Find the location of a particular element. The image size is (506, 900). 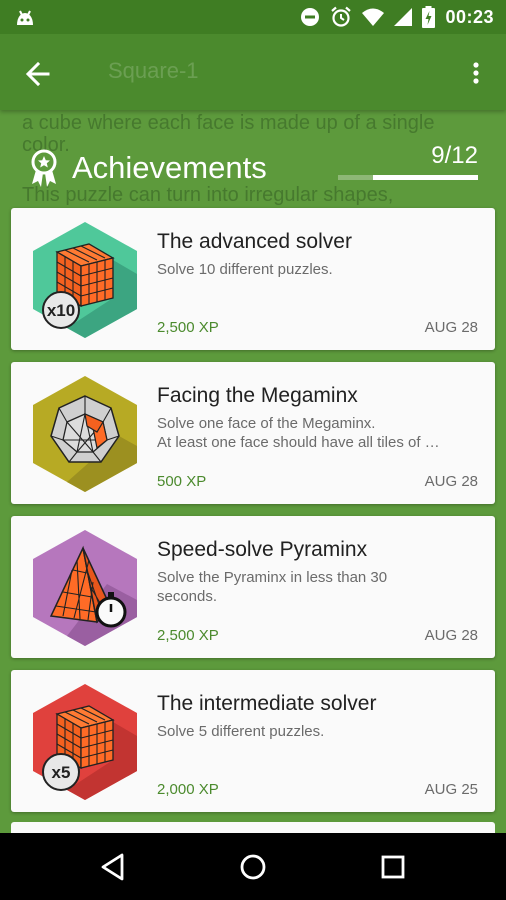

achievement-description: Solve 10 different puzzles. is located at coordinates (318, 269).